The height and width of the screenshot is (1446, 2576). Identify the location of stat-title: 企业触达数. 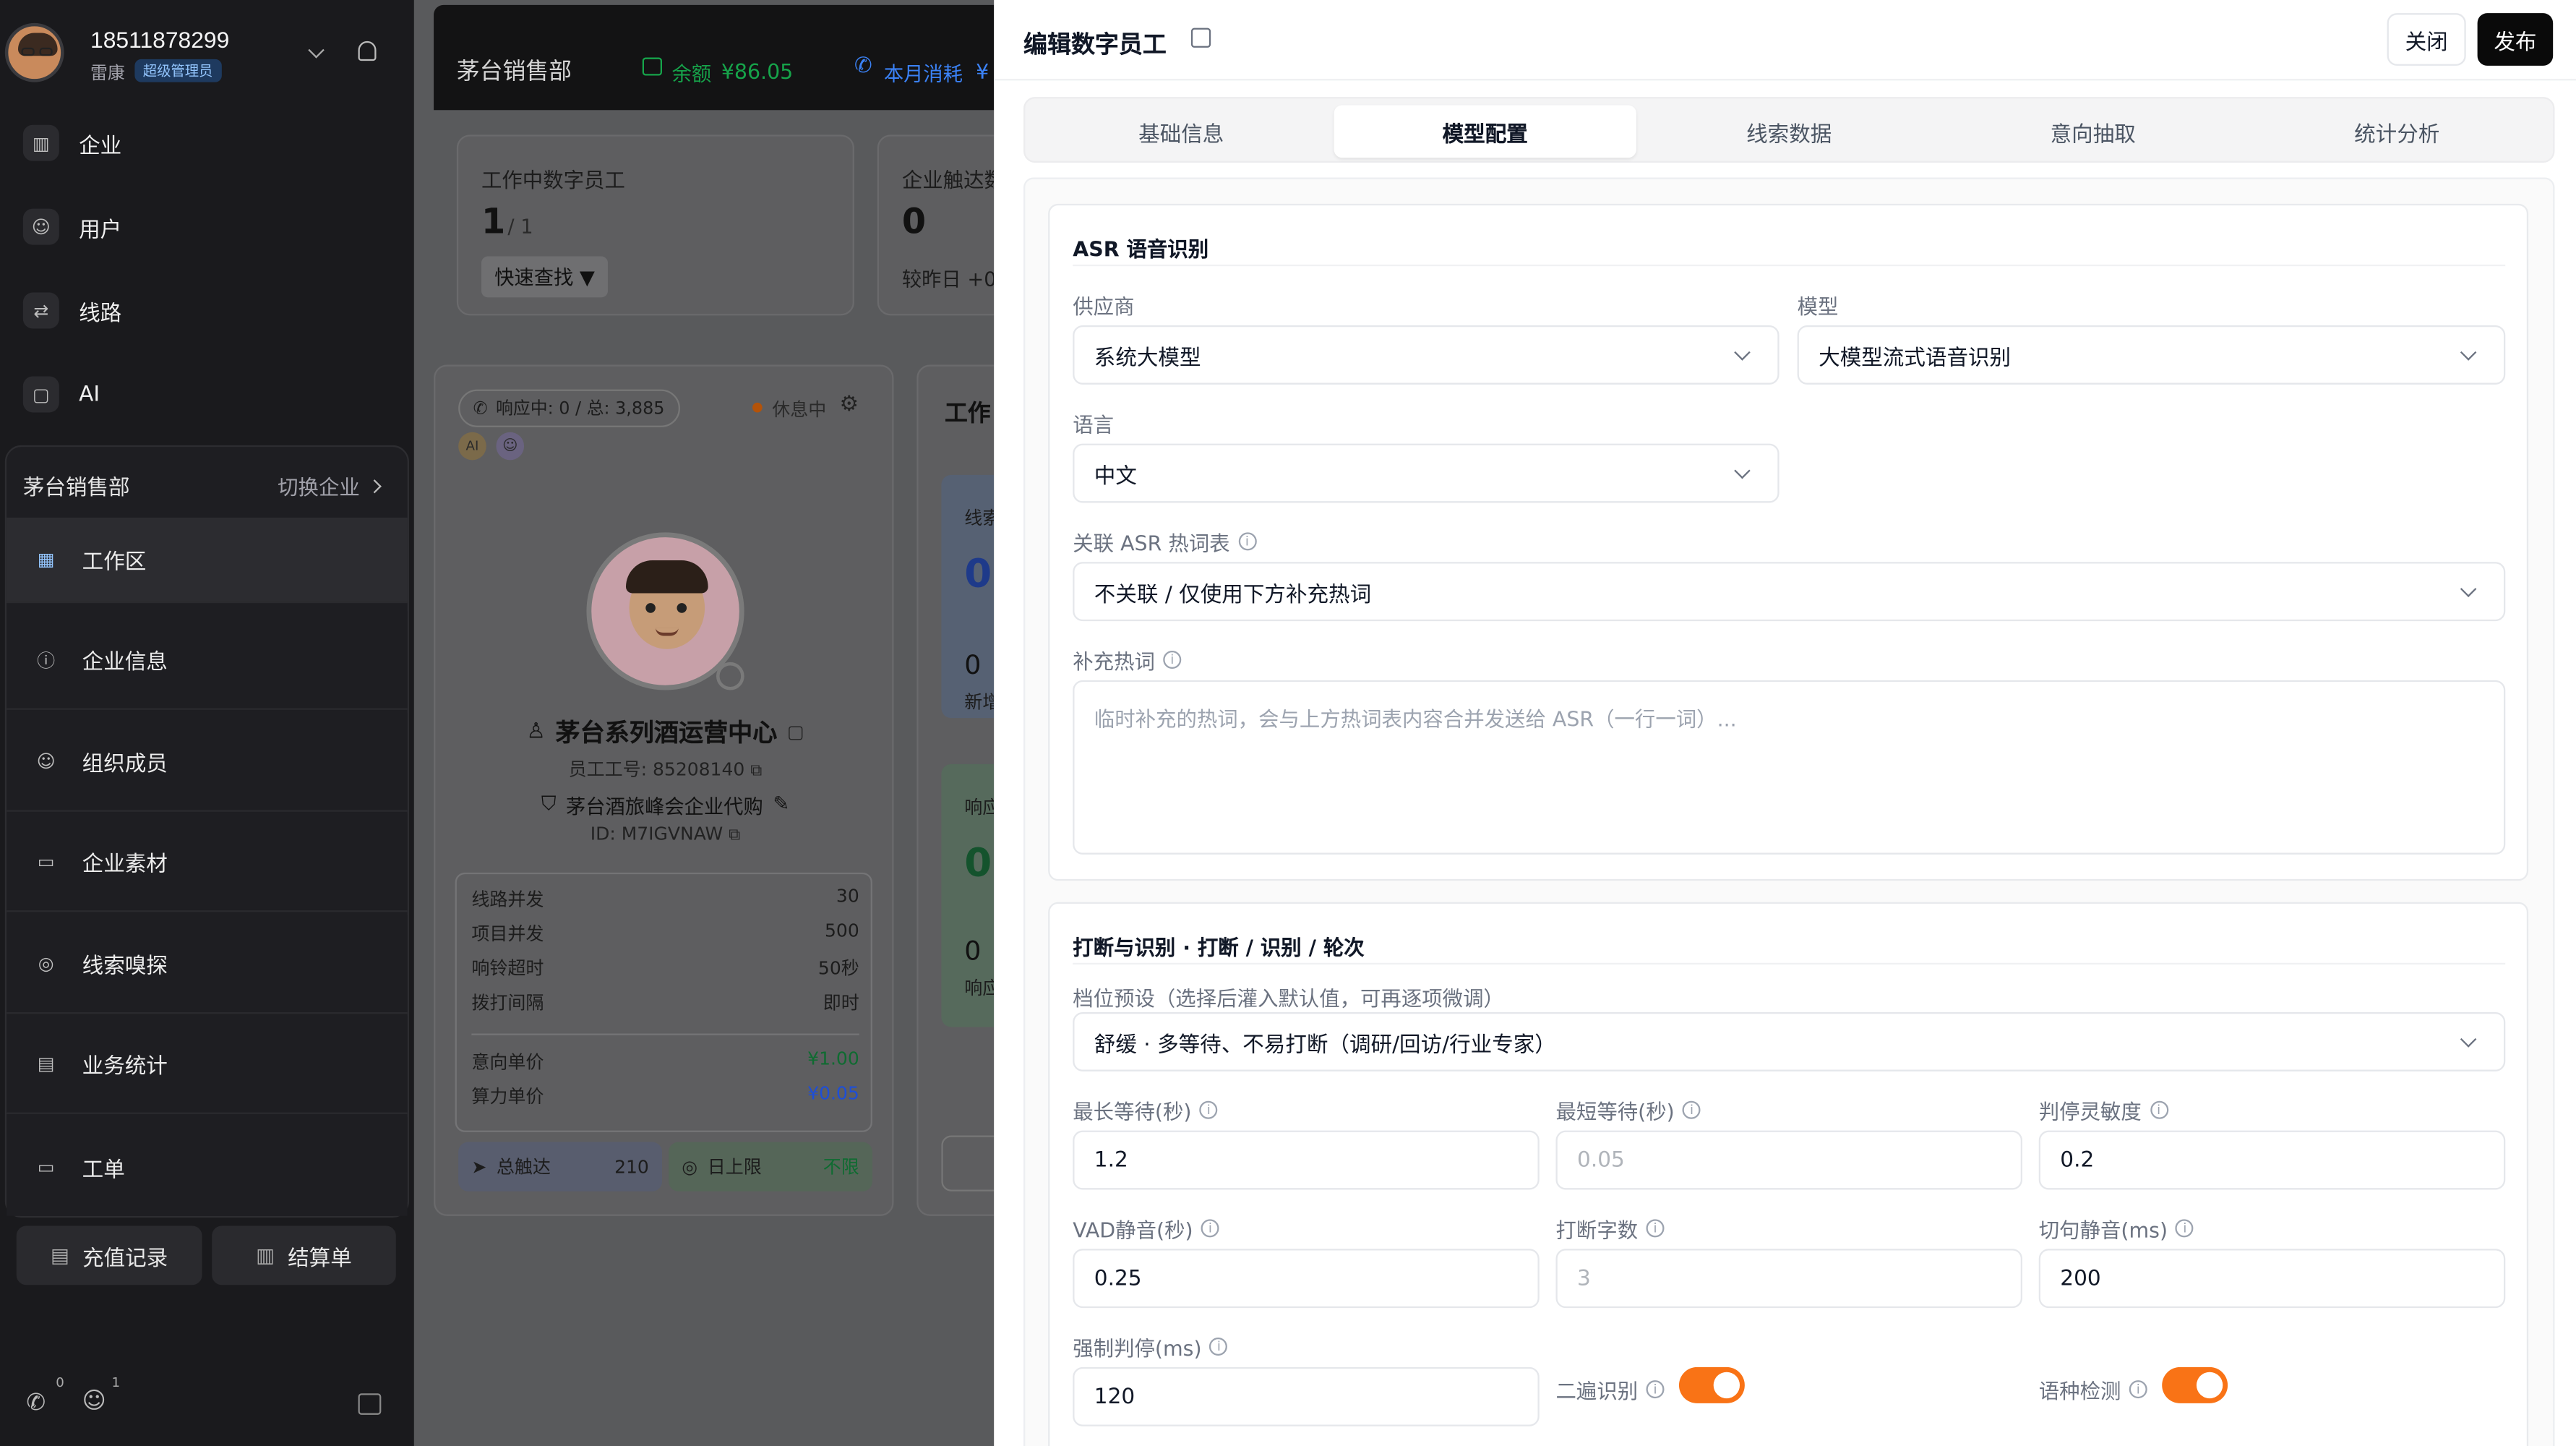
(947, 179).